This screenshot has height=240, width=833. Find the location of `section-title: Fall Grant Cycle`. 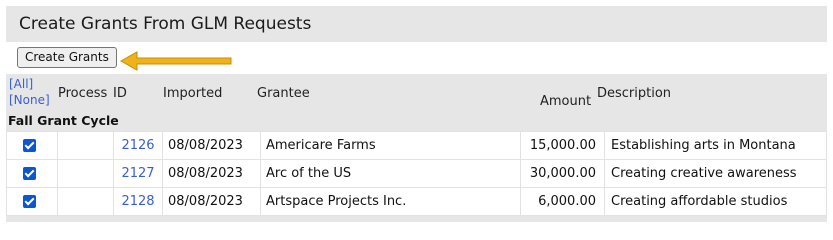

section-title: Fall Grant Cycle is located at coordinates (63, 120).